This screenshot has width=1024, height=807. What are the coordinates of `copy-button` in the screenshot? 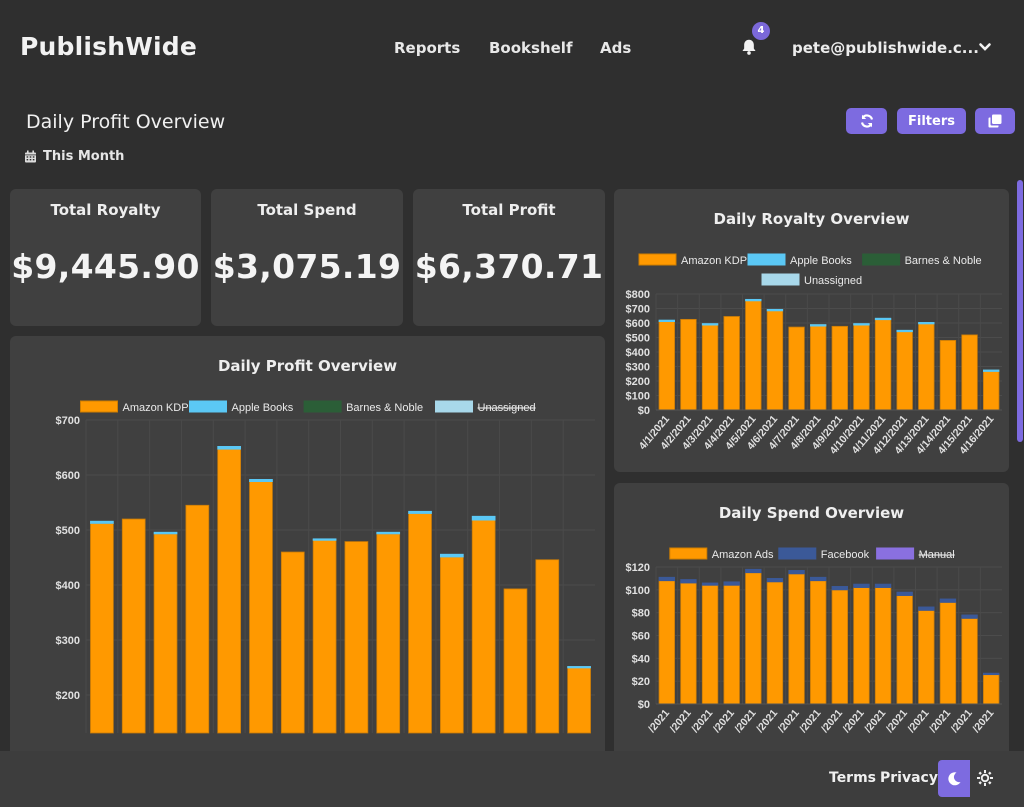 It's located at (995, 121).